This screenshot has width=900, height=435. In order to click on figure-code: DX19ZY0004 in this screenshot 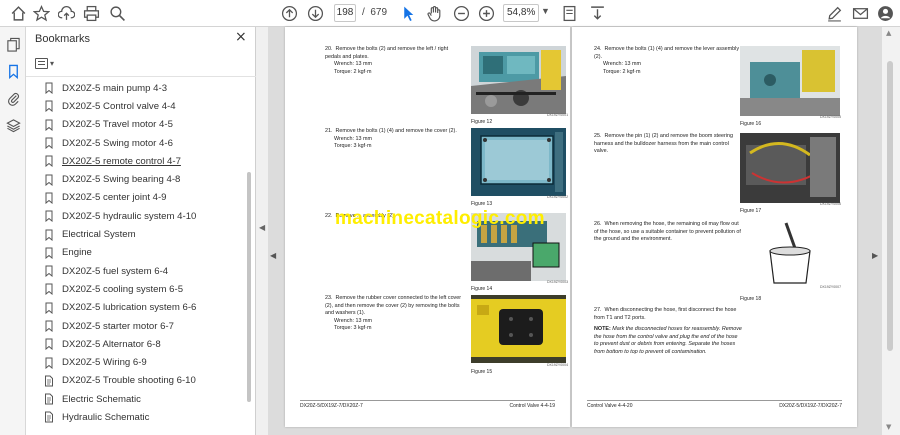, I will do `click(558, 365)`.